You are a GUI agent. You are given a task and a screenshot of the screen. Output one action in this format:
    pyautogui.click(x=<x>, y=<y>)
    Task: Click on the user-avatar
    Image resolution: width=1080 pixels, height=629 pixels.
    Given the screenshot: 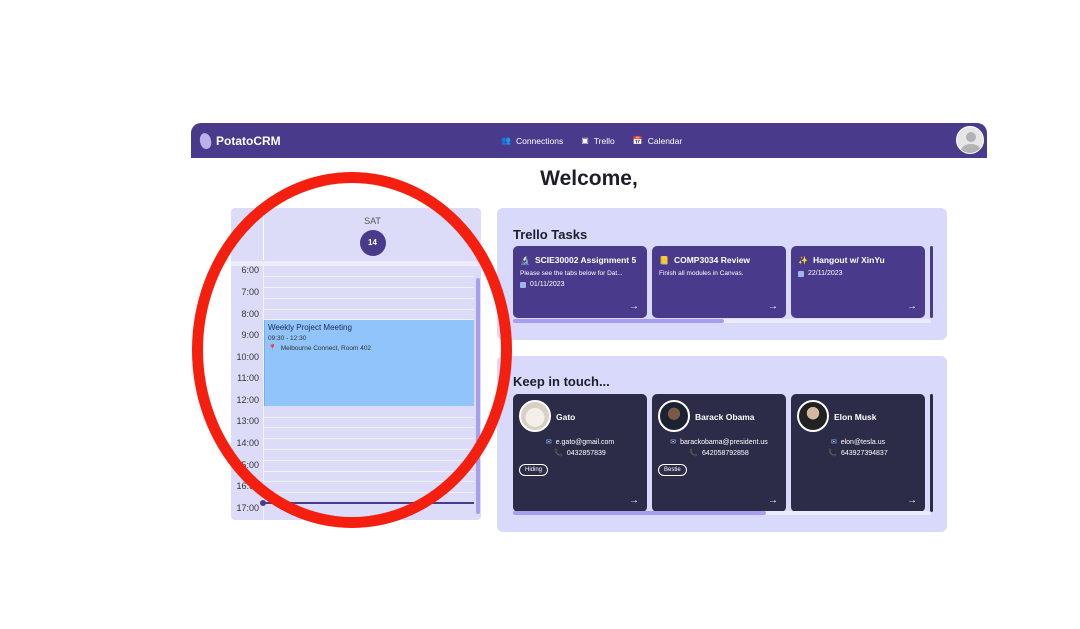 What is the action you would take?
    pyautogui.click(x=970, y=140)
    